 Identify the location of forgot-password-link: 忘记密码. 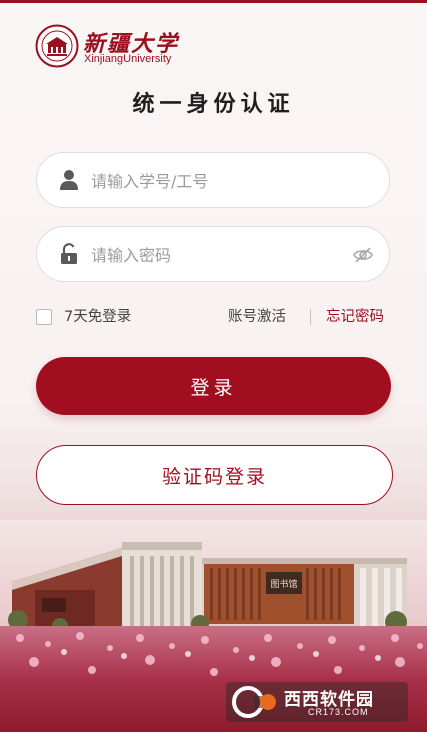
(355, 315).